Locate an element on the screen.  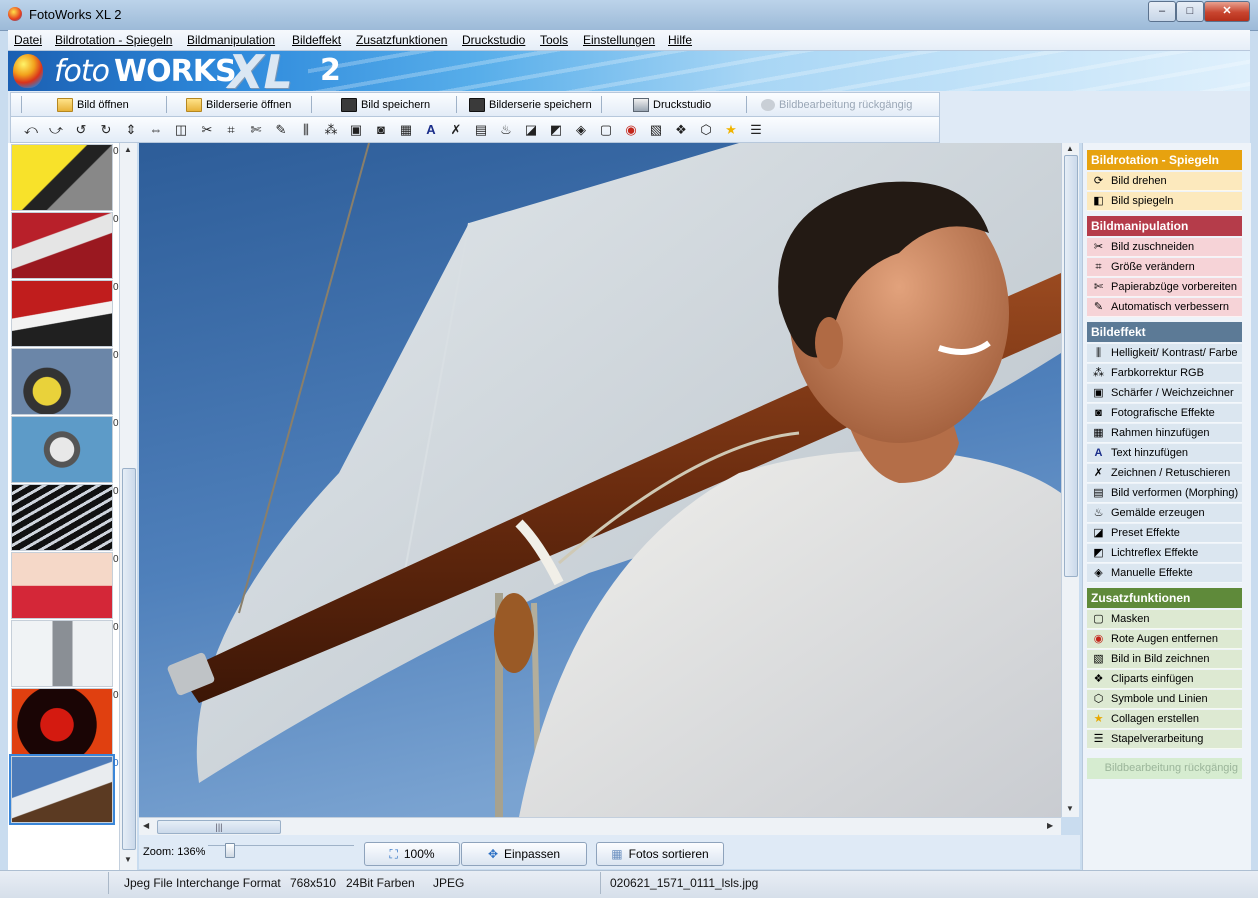
flip-horizontal-icon: ⇔ is located at coordinates (156, 130).